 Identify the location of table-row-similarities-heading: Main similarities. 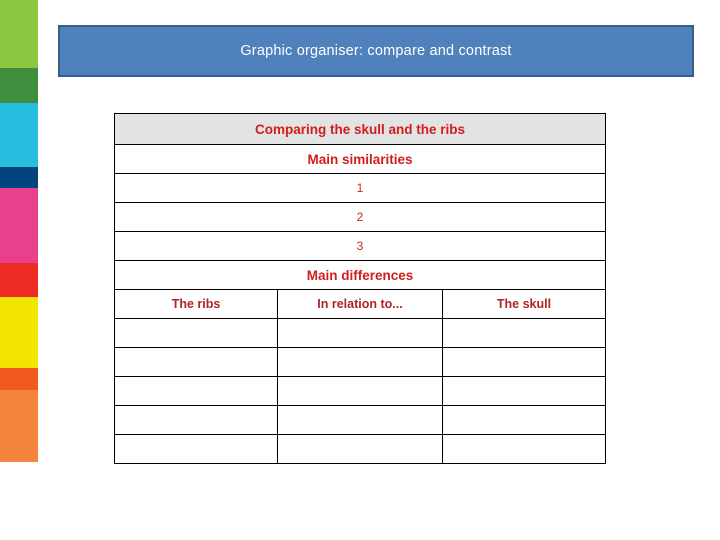
(360, 159).